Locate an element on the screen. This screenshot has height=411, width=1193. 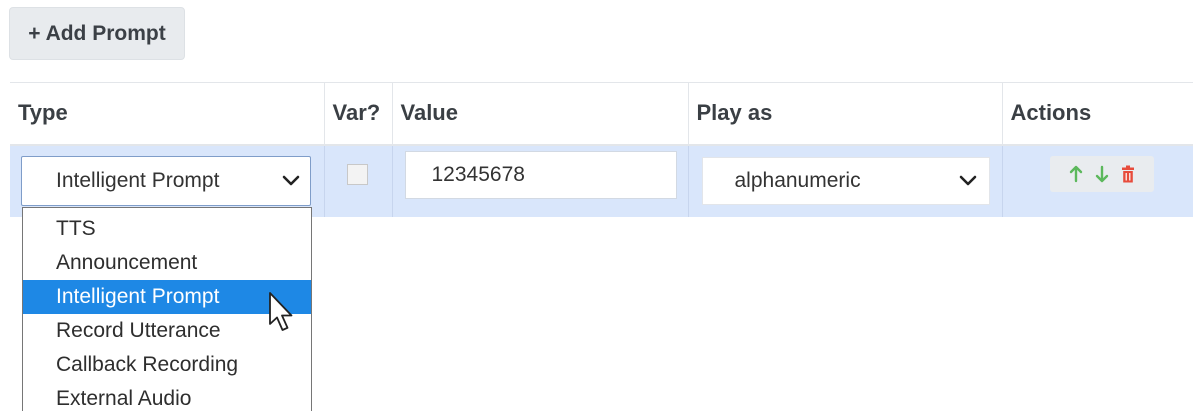
type-select: Intelligent Prompt is located at coordinates (166, 181).